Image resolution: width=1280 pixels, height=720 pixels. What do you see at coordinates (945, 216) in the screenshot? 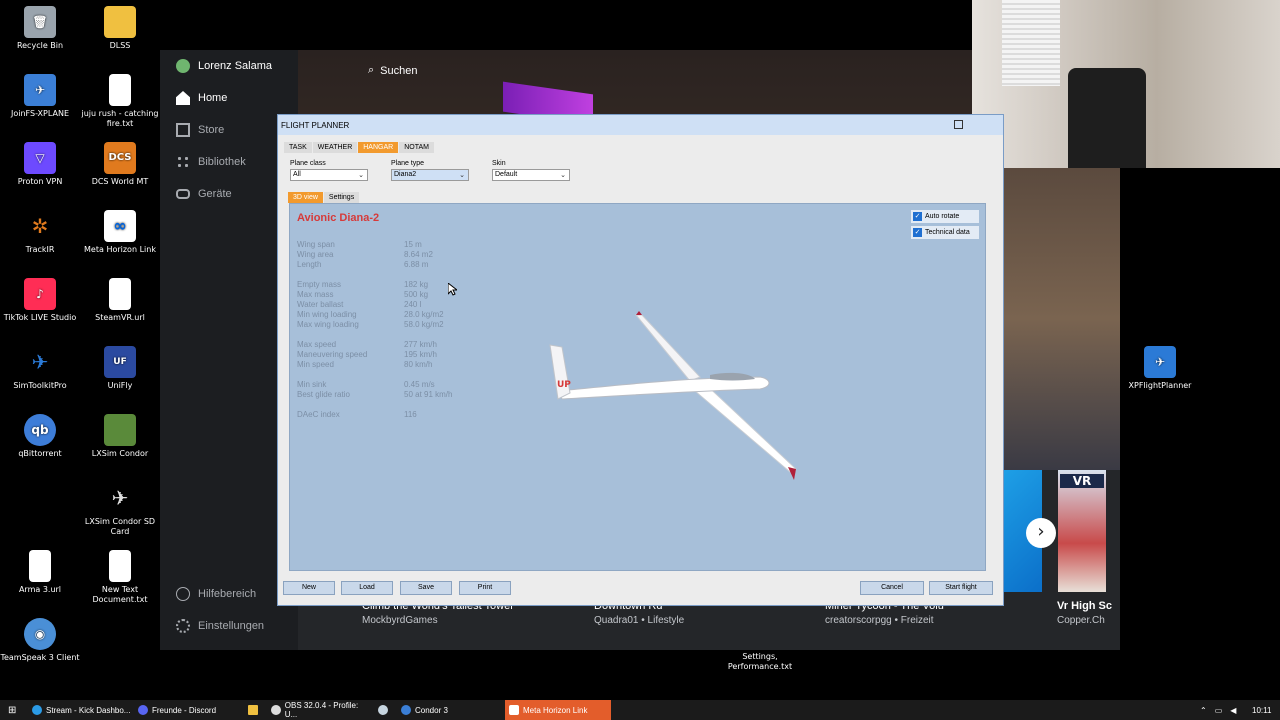
I see `auto-rotate-checkbox: ✓ Auto rotate` at bounding box center [945, 216].